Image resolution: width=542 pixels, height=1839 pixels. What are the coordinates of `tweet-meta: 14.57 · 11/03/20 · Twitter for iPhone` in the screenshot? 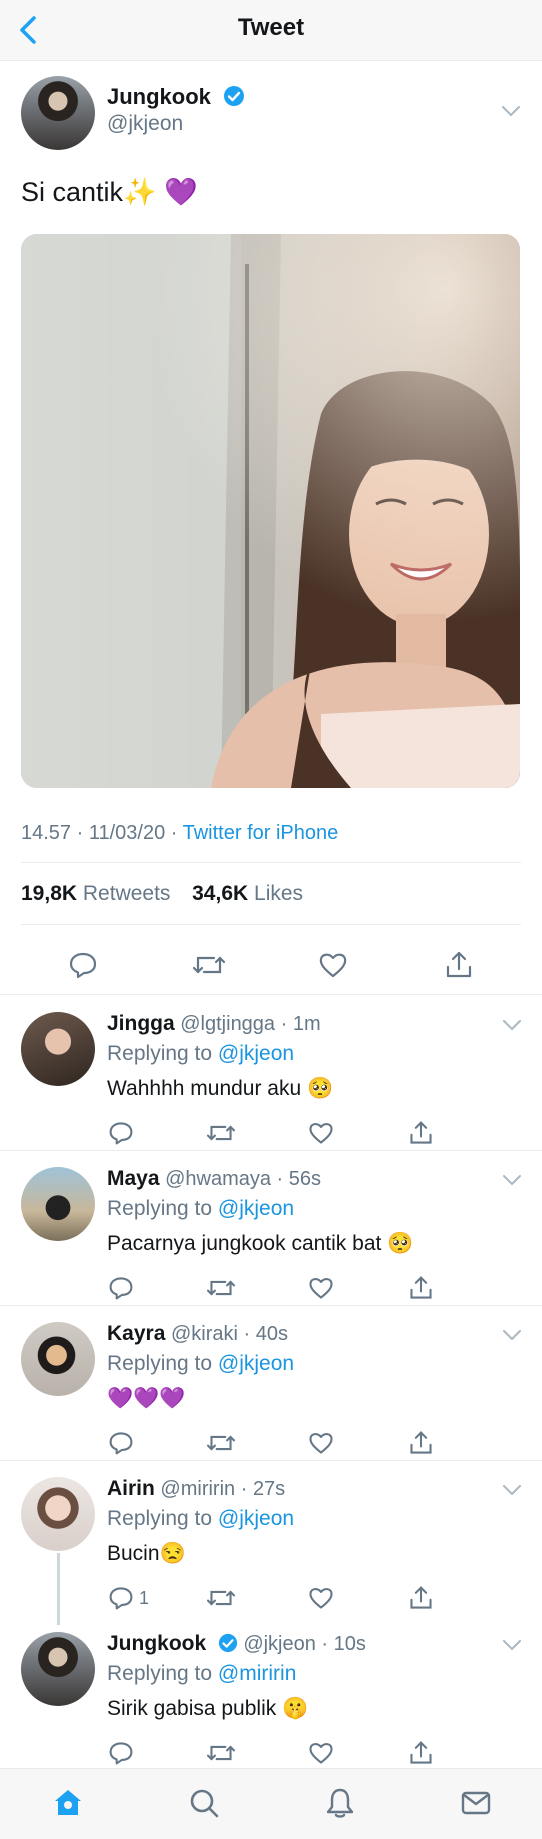 It's located at (179, 833).